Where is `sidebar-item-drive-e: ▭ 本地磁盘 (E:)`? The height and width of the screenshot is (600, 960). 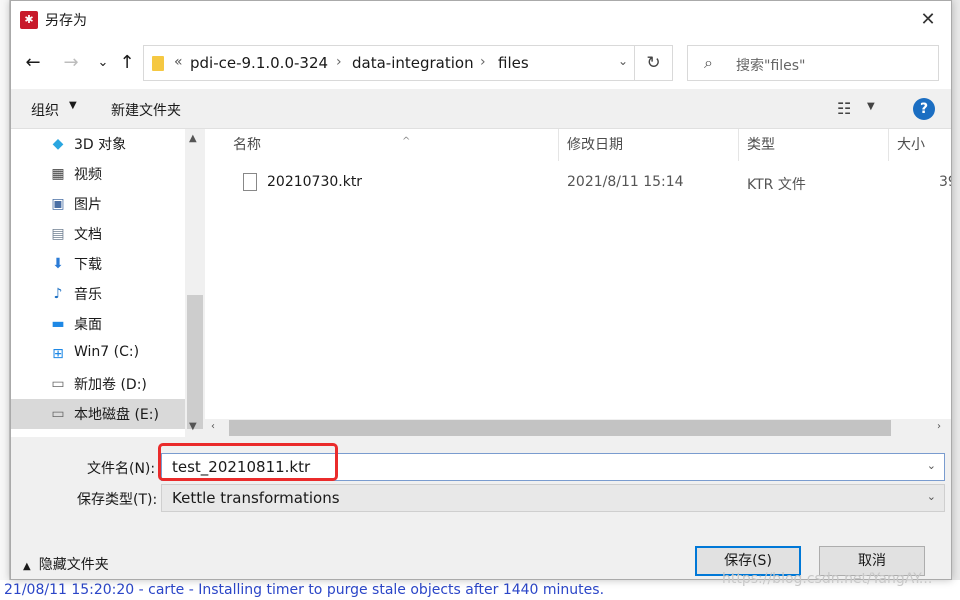 sidebar-item-drive-e: ▭ 本地磁盘 (E:) is located at coordinates (98, 414).